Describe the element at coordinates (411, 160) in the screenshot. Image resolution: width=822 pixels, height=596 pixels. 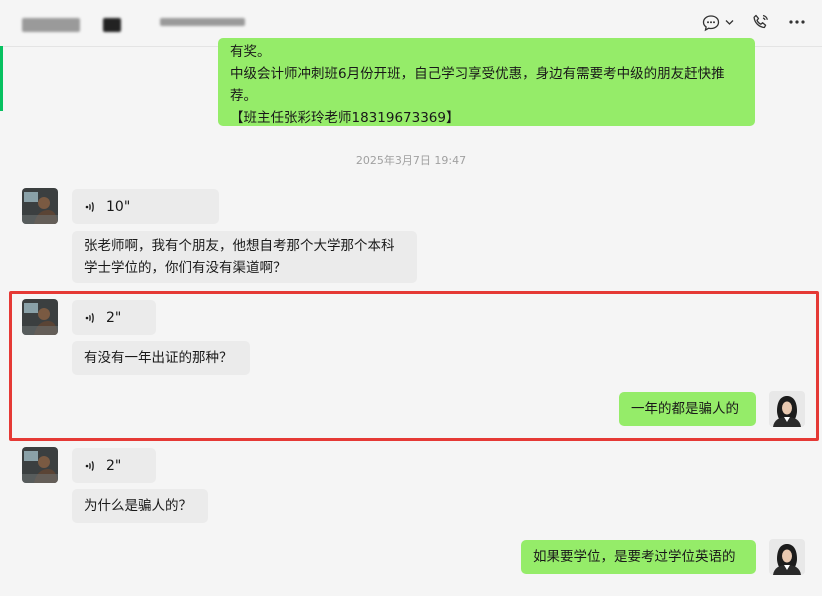
I see `message-timestamp: 2025年3月7日 19:47` at that location.